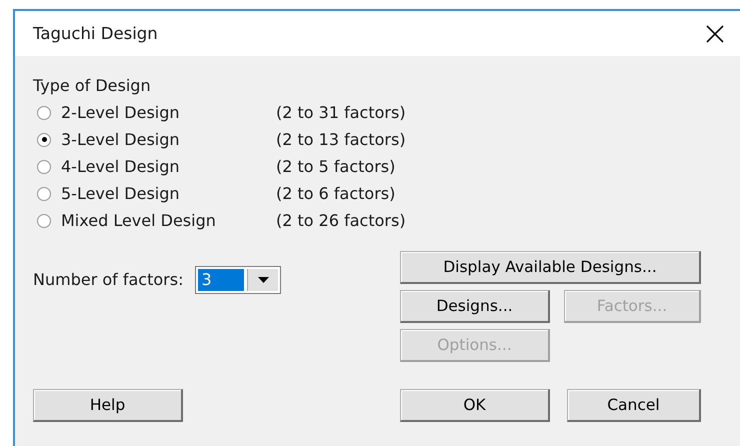 Image resolution: width=740 pixels, height=446 pixels. Describe the element at coordinates (108, 279) in the screenshot. I see `field-label: Number of factors:` at that location.